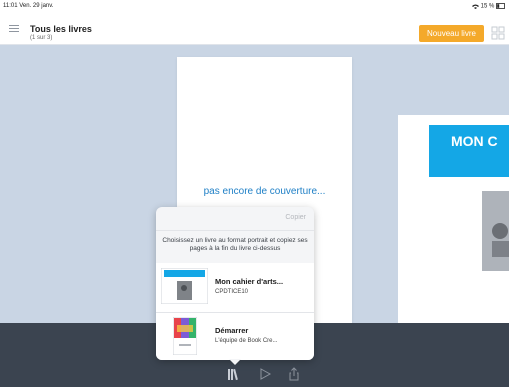 The height and width of the screenshot is (387, 509). I want to click on page-title: Tous les livres, so click(61, 29).